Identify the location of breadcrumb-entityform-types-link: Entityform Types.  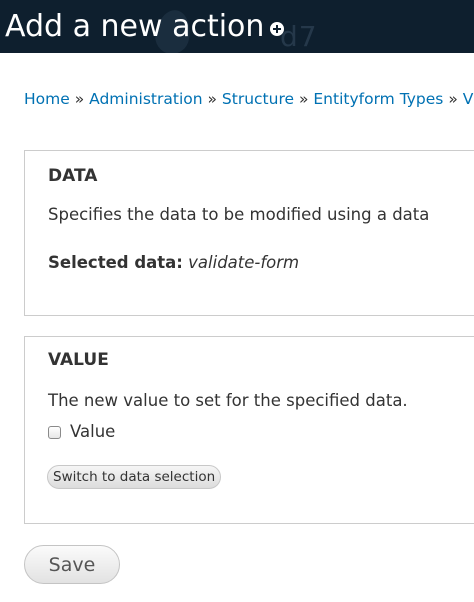
(378, 99).